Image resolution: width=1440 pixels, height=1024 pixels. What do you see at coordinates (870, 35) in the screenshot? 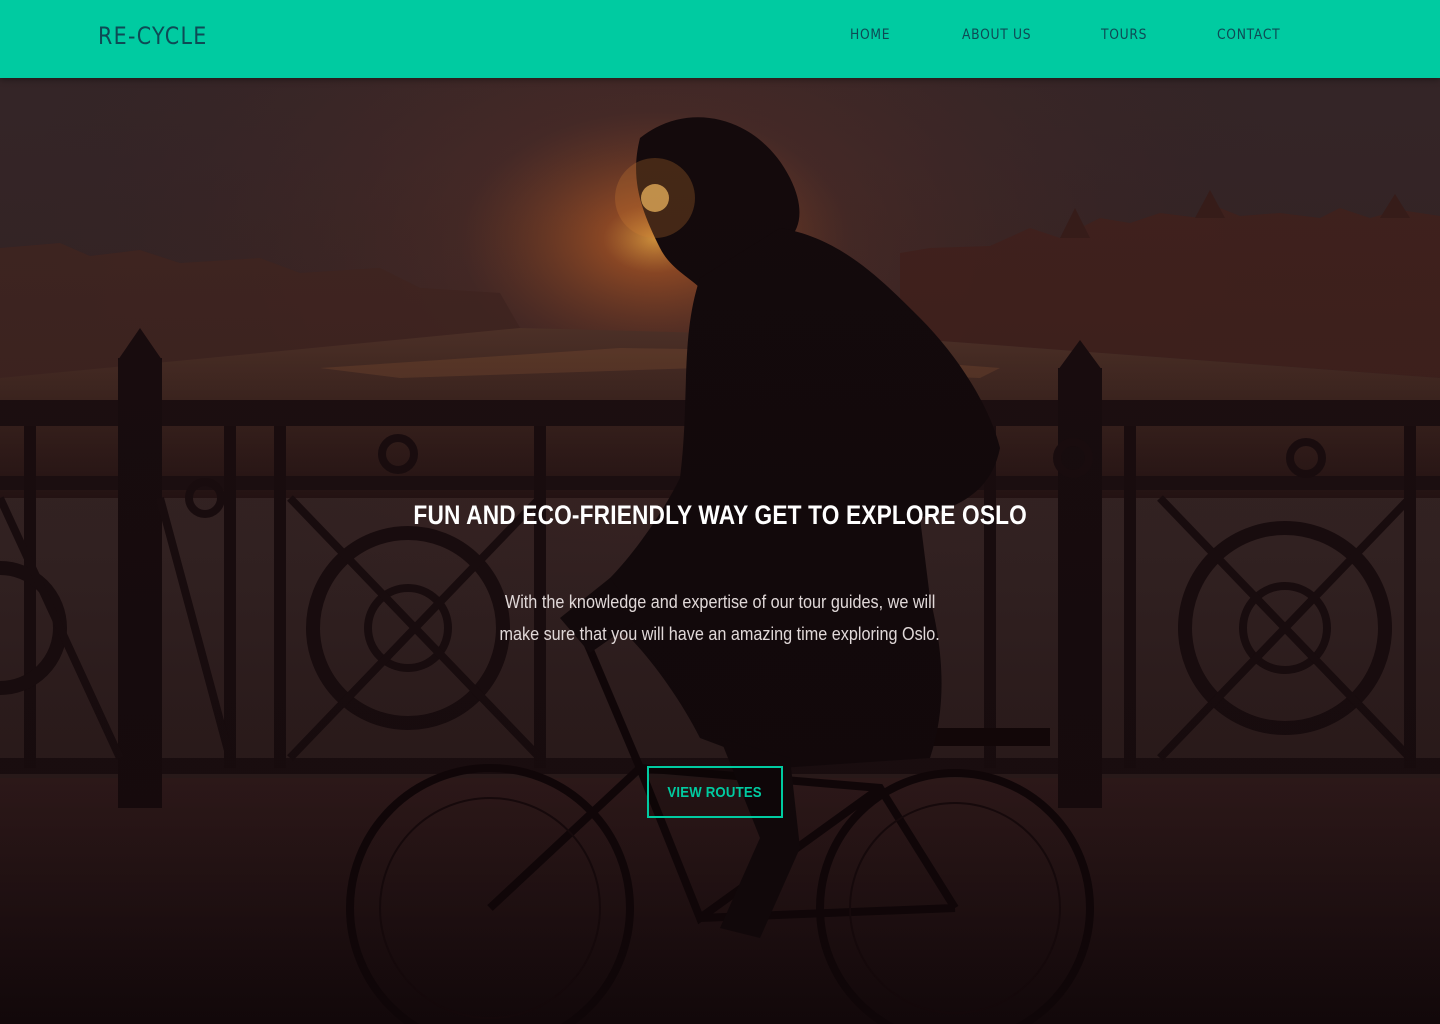
I see `nav-link-home: HOME` at bounding box center [870, 35].